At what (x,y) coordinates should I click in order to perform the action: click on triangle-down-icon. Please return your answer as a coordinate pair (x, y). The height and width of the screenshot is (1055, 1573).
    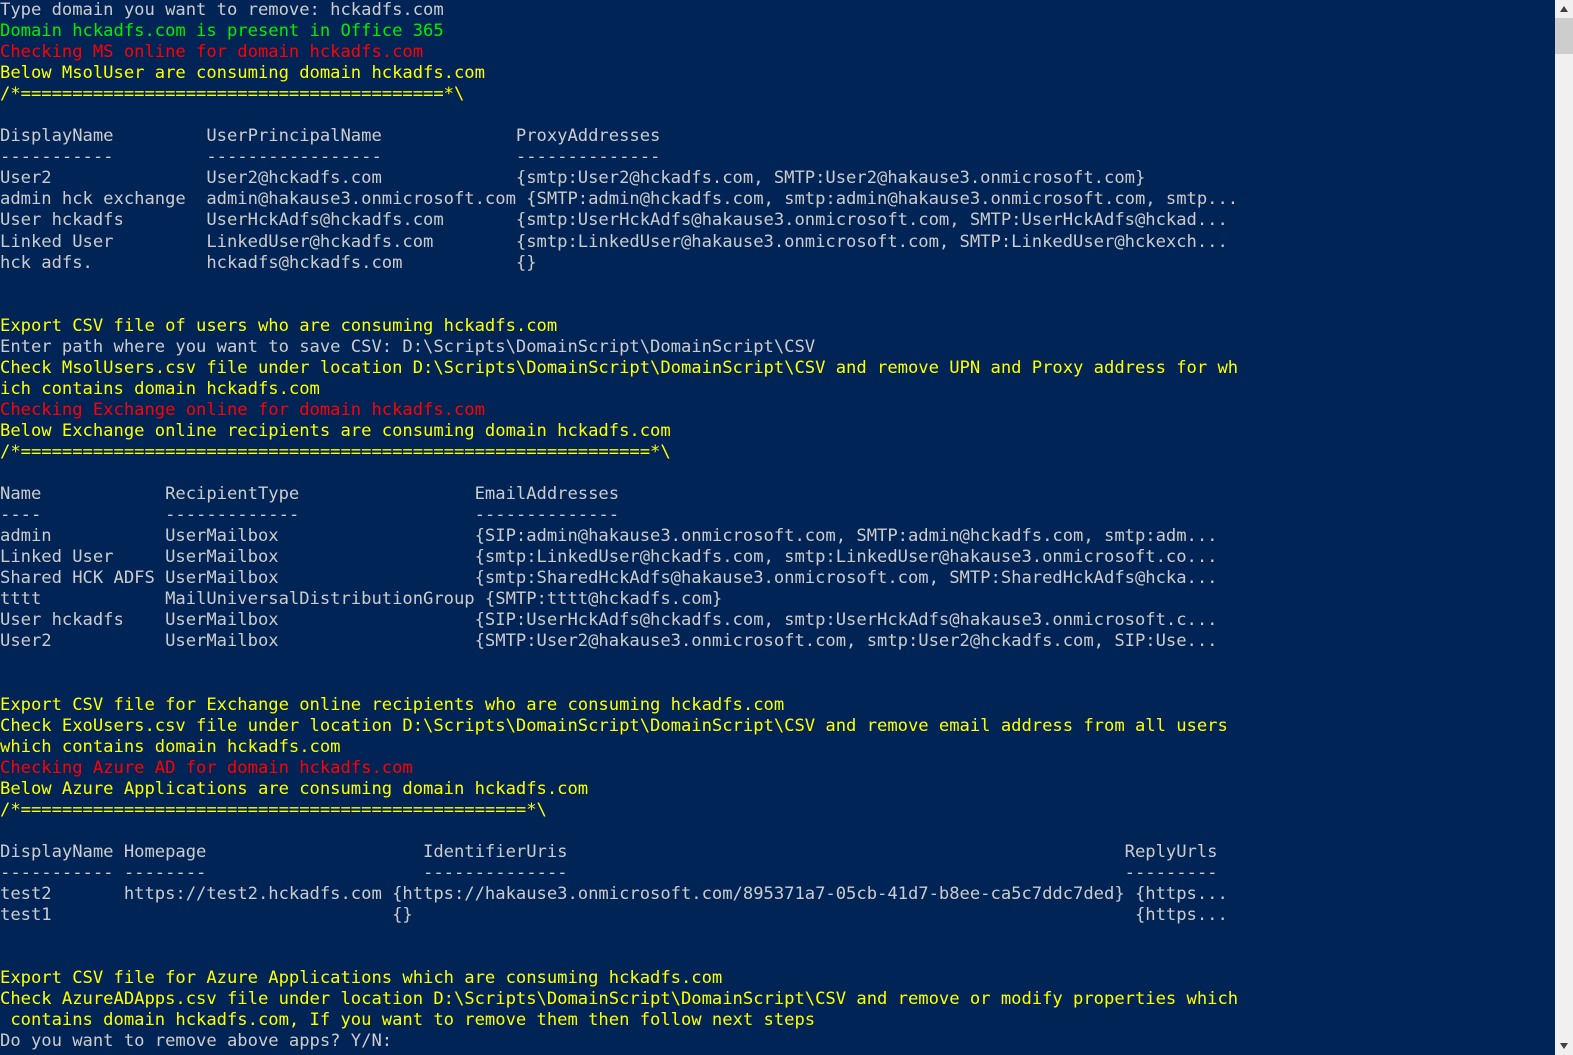
    Looking at the image, I should click on (1564, 1046).